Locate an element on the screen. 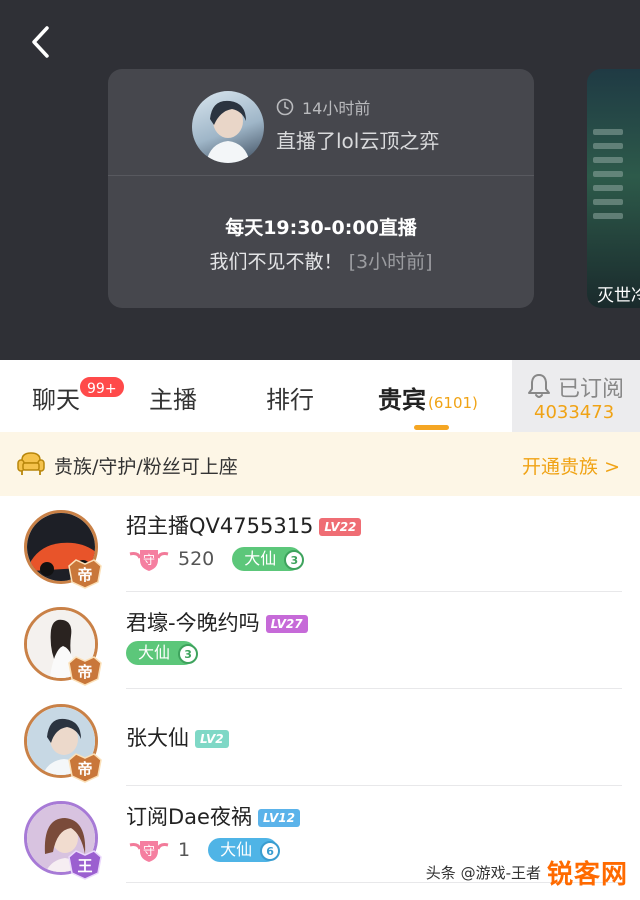  svg-text: 王 is located at coordinates (84, 866).